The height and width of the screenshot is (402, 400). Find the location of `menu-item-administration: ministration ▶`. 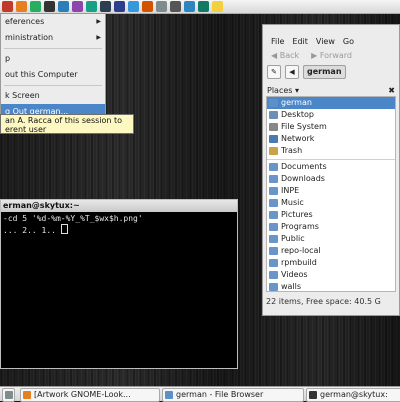

menu-item-administration: ministration ▶ is located at coordinates (53, 38).